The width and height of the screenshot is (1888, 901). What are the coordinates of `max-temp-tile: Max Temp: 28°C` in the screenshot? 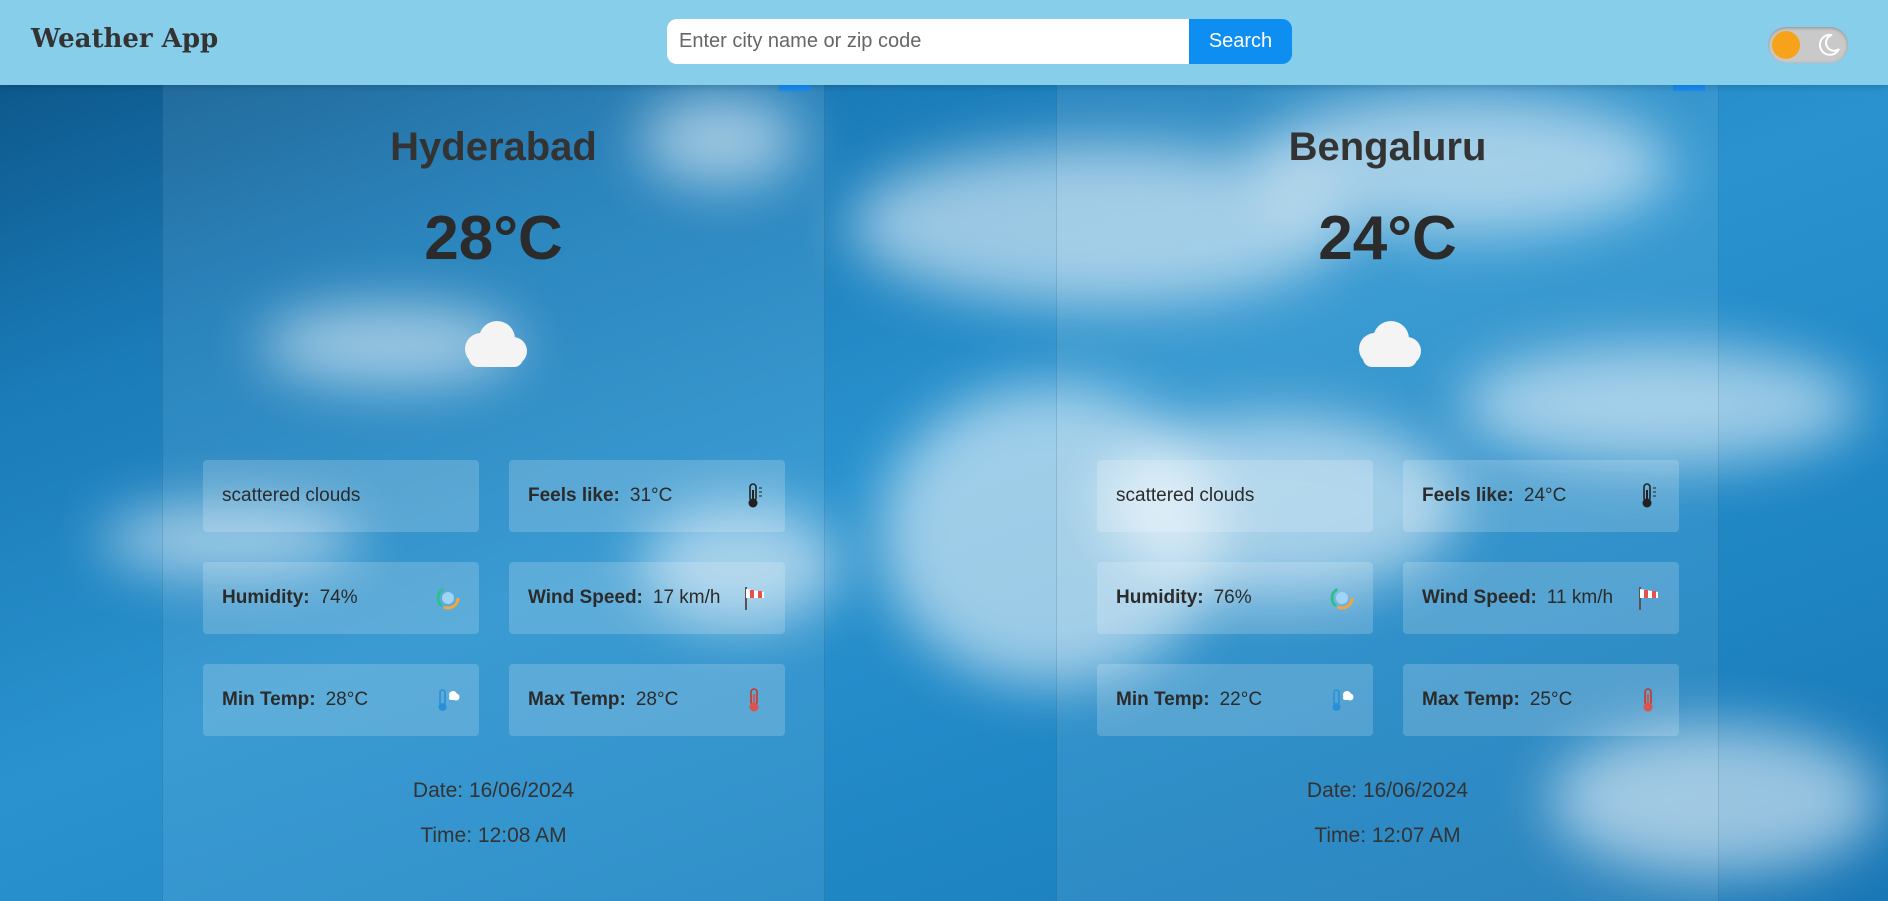 It's located at (647, 700).